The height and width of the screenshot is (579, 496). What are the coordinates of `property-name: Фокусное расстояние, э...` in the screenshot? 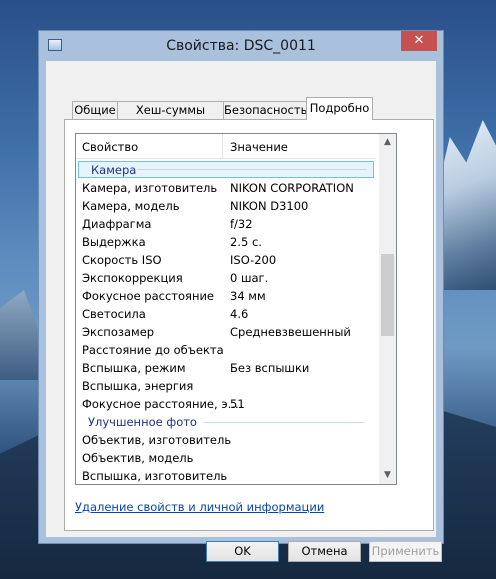 It's located at (160, 404).